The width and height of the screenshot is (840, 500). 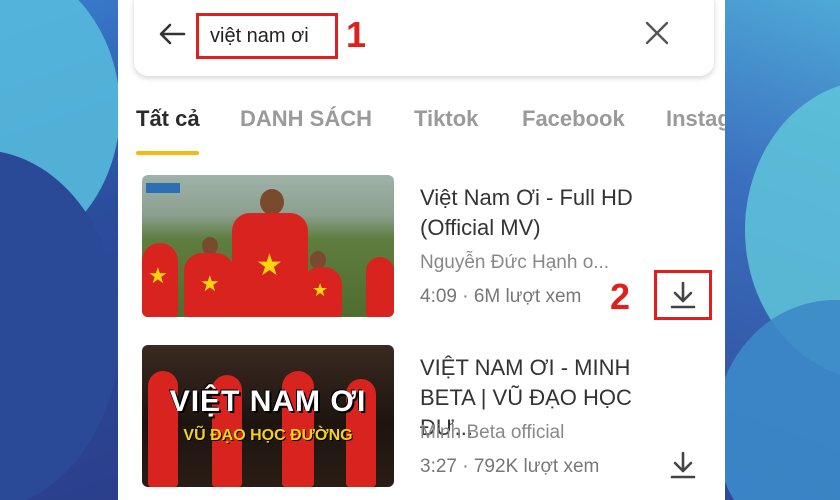 What do you see at coordinates (573, 119) in the screenshot?
I see `tab-facebook: Facebook` at bounding box center [573, 119].